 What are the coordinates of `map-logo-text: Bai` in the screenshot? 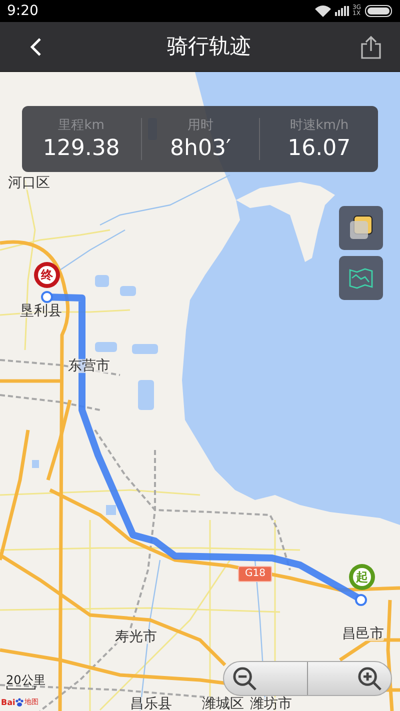 It's located at (8, 702).